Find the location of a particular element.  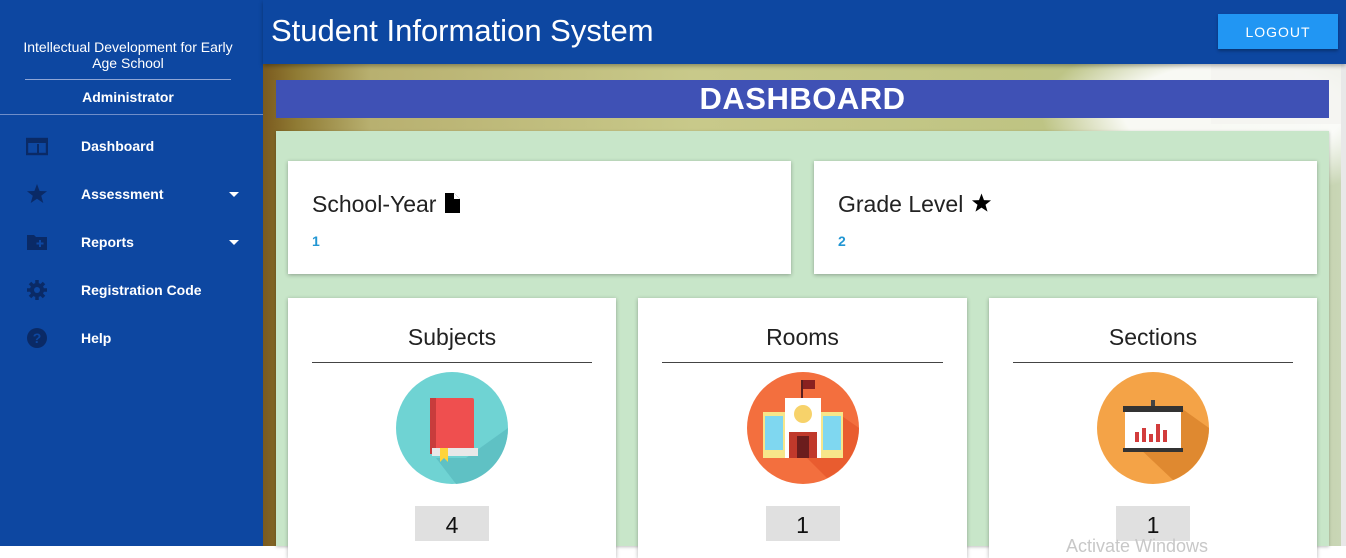

card-title: Grade Level is located at coordinates (915, 204).